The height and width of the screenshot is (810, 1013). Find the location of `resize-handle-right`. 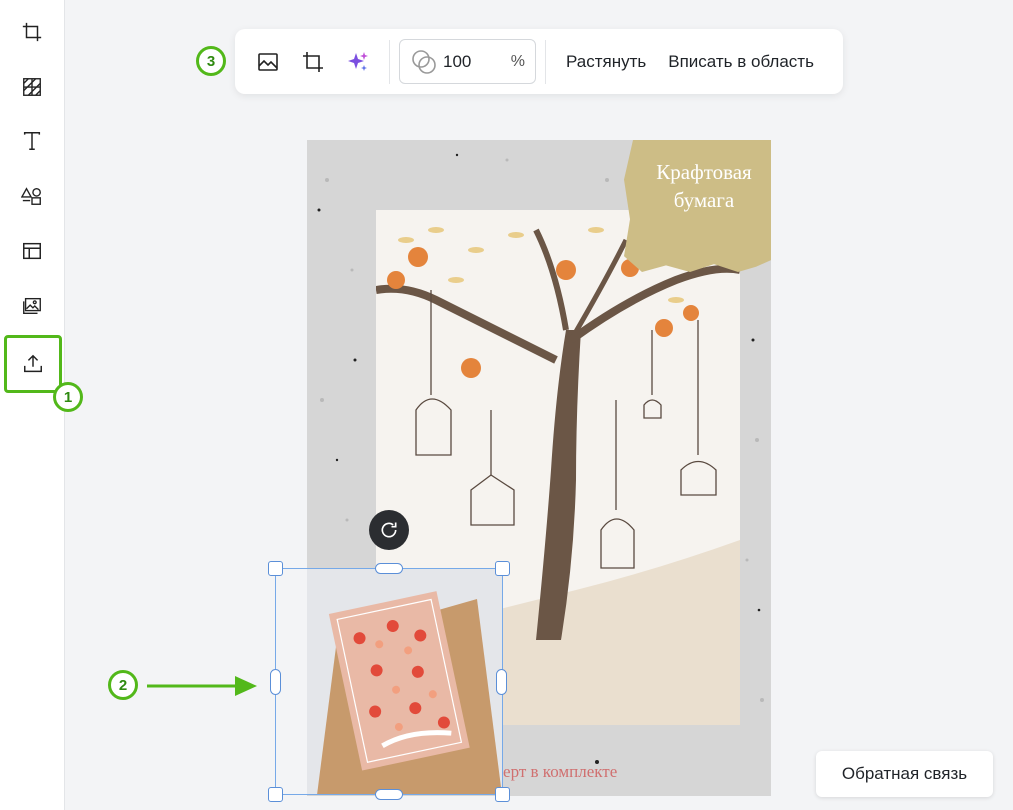

resize-handle-right is located at coordinates (501, 682).